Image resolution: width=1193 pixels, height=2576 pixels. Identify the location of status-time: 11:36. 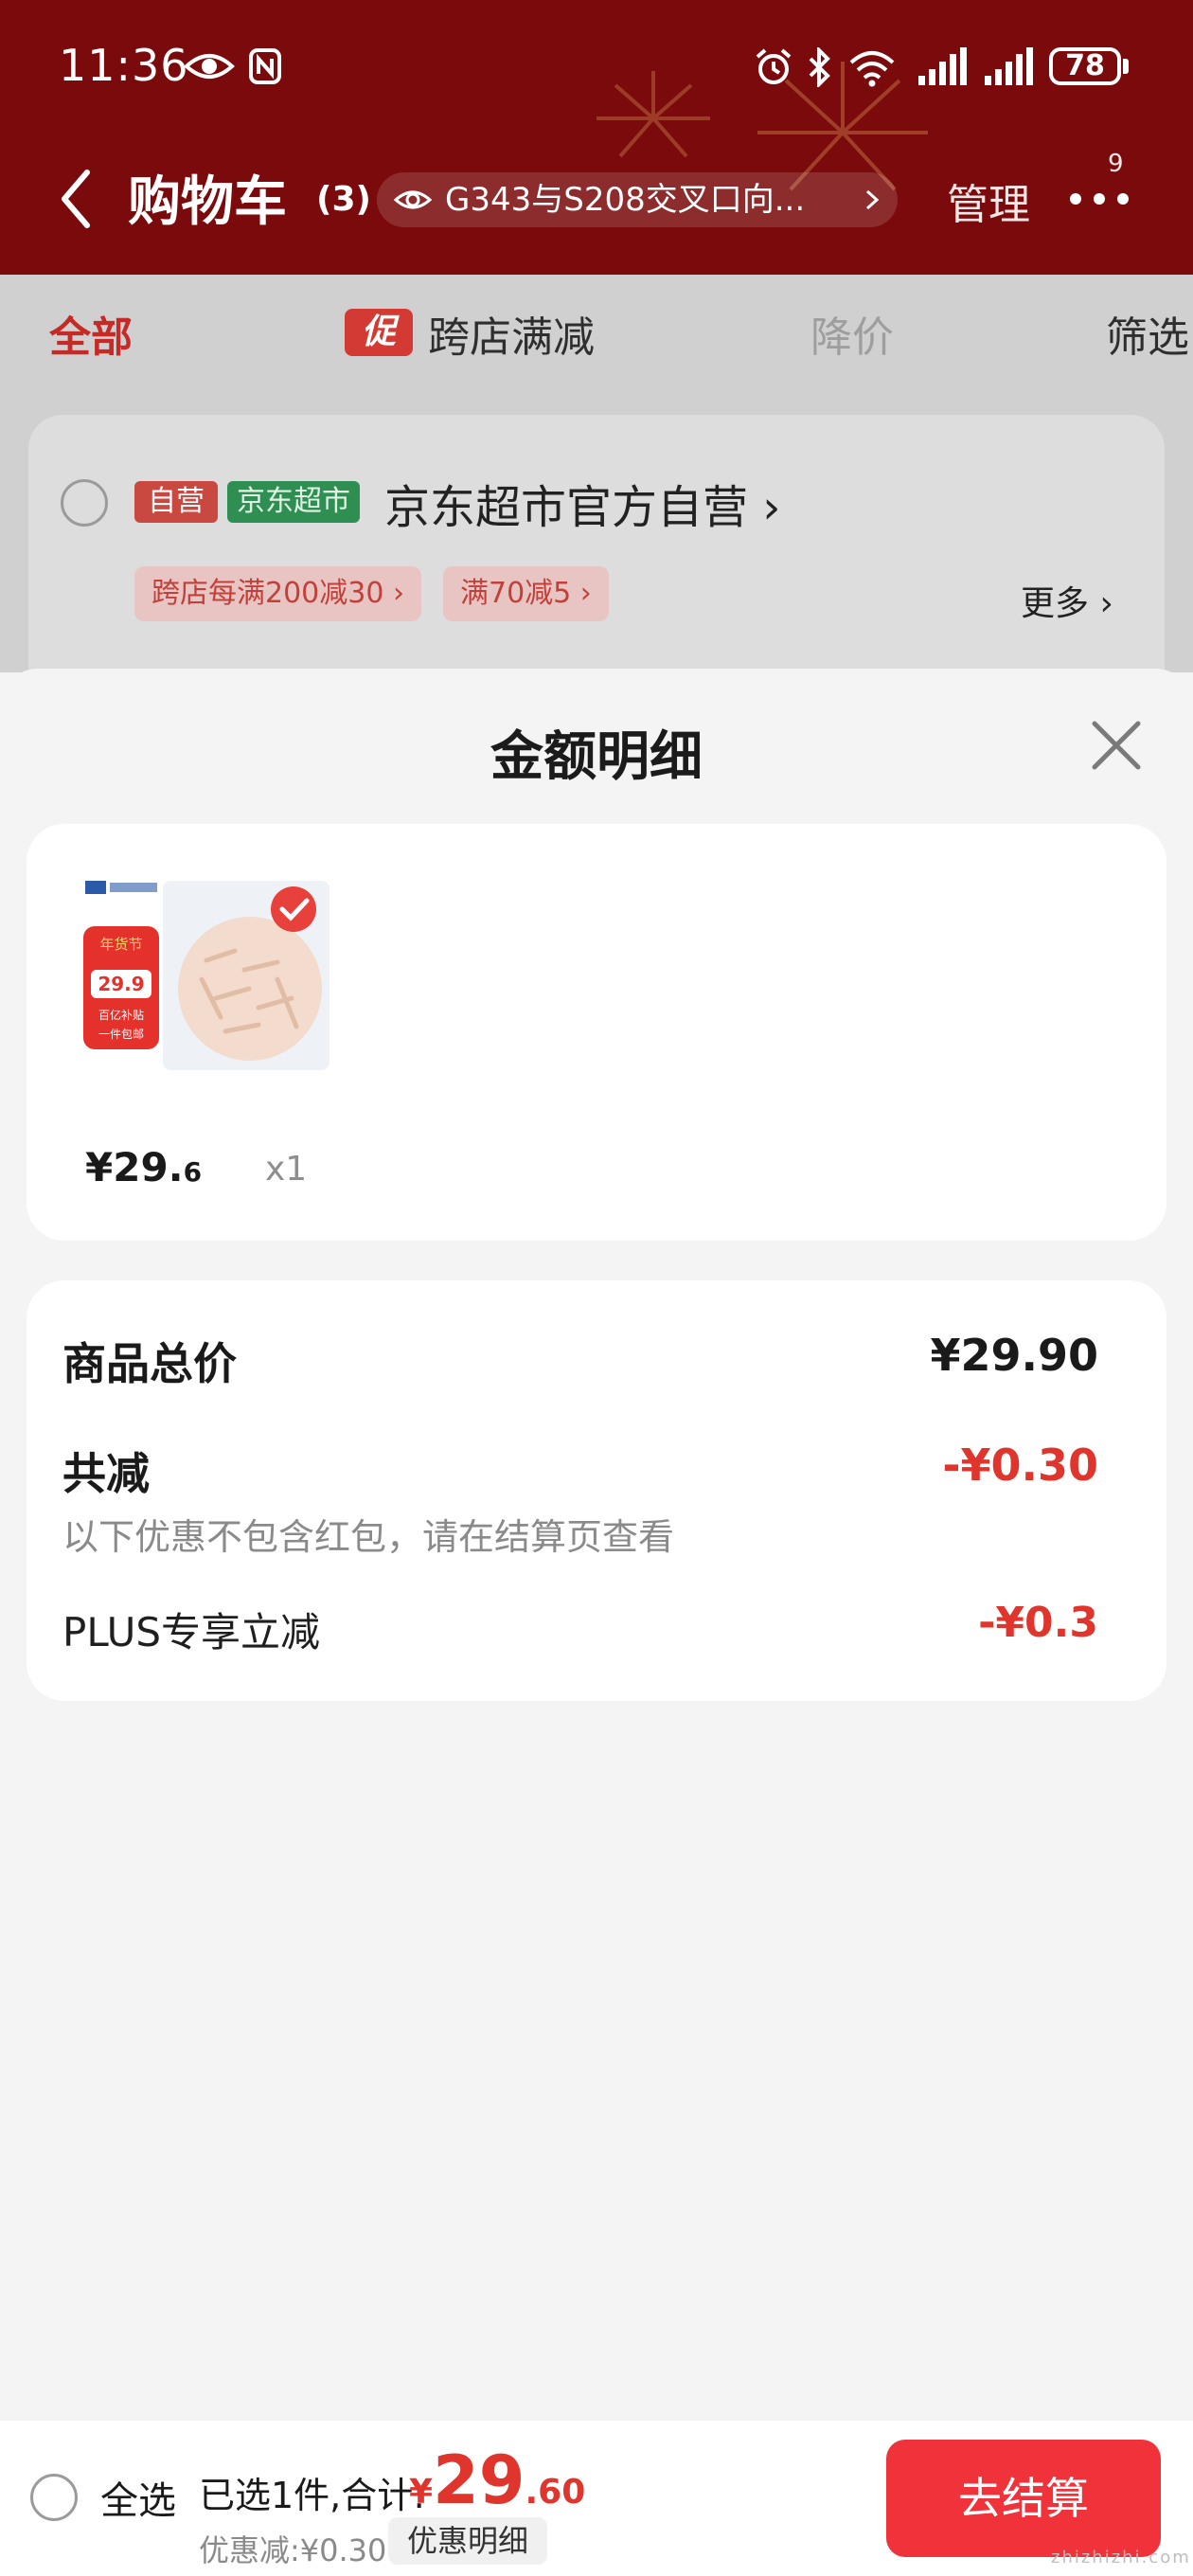
(124, 65).